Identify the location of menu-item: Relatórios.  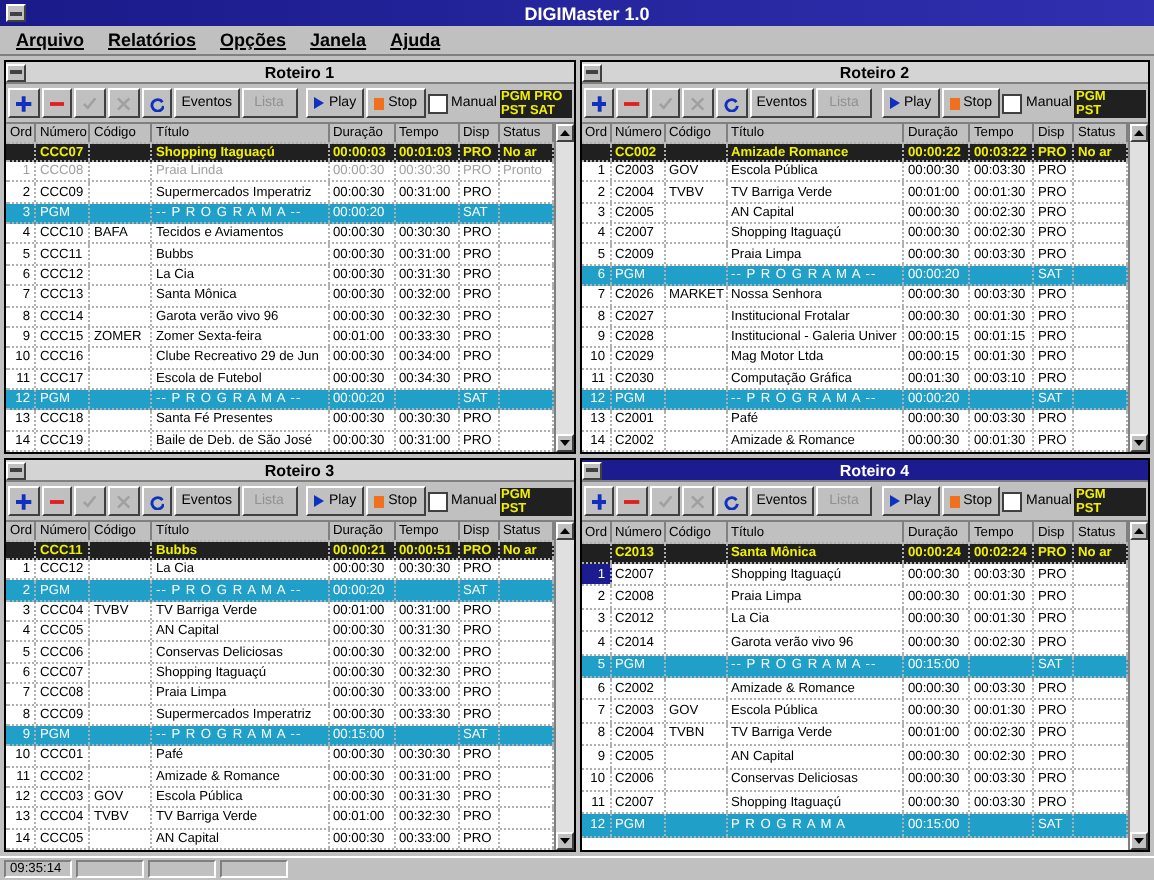
(152, 40).